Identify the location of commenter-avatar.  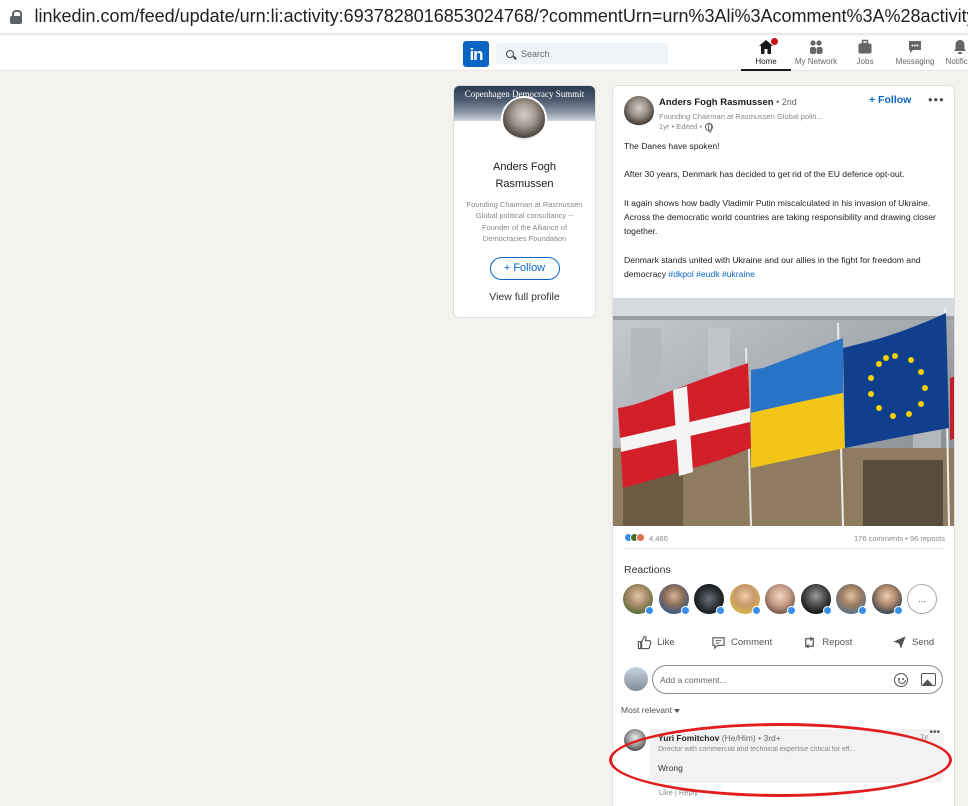
(635, 740).